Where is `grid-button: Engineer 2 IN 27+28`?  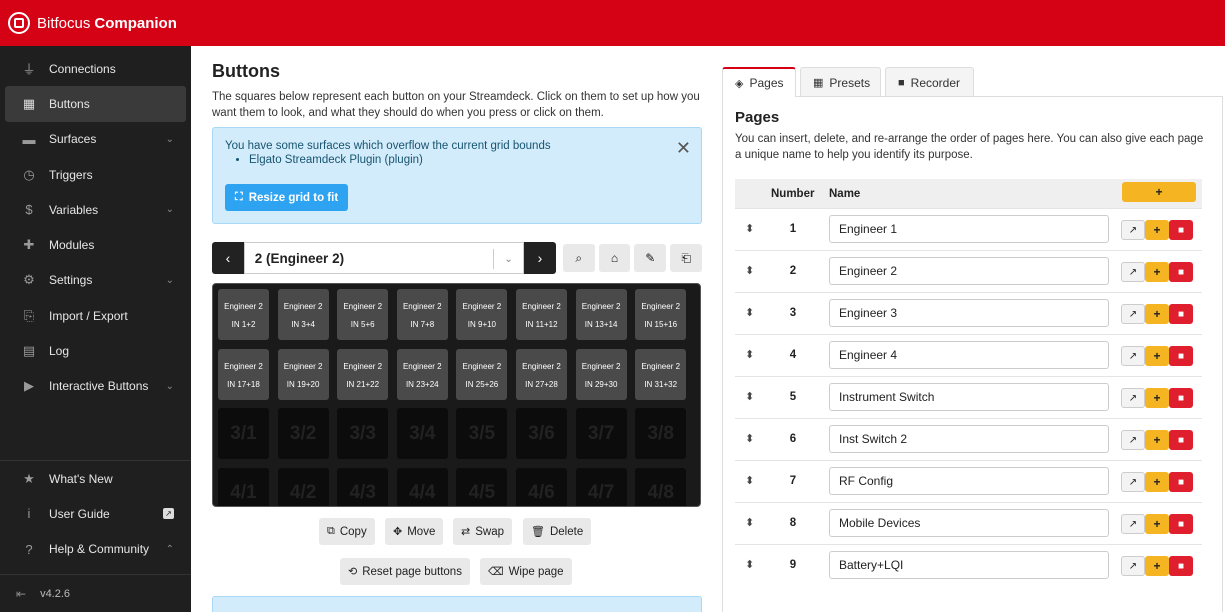 grid-button: Engineer 2 IN 27+28 is located at coordinates (541, 374).